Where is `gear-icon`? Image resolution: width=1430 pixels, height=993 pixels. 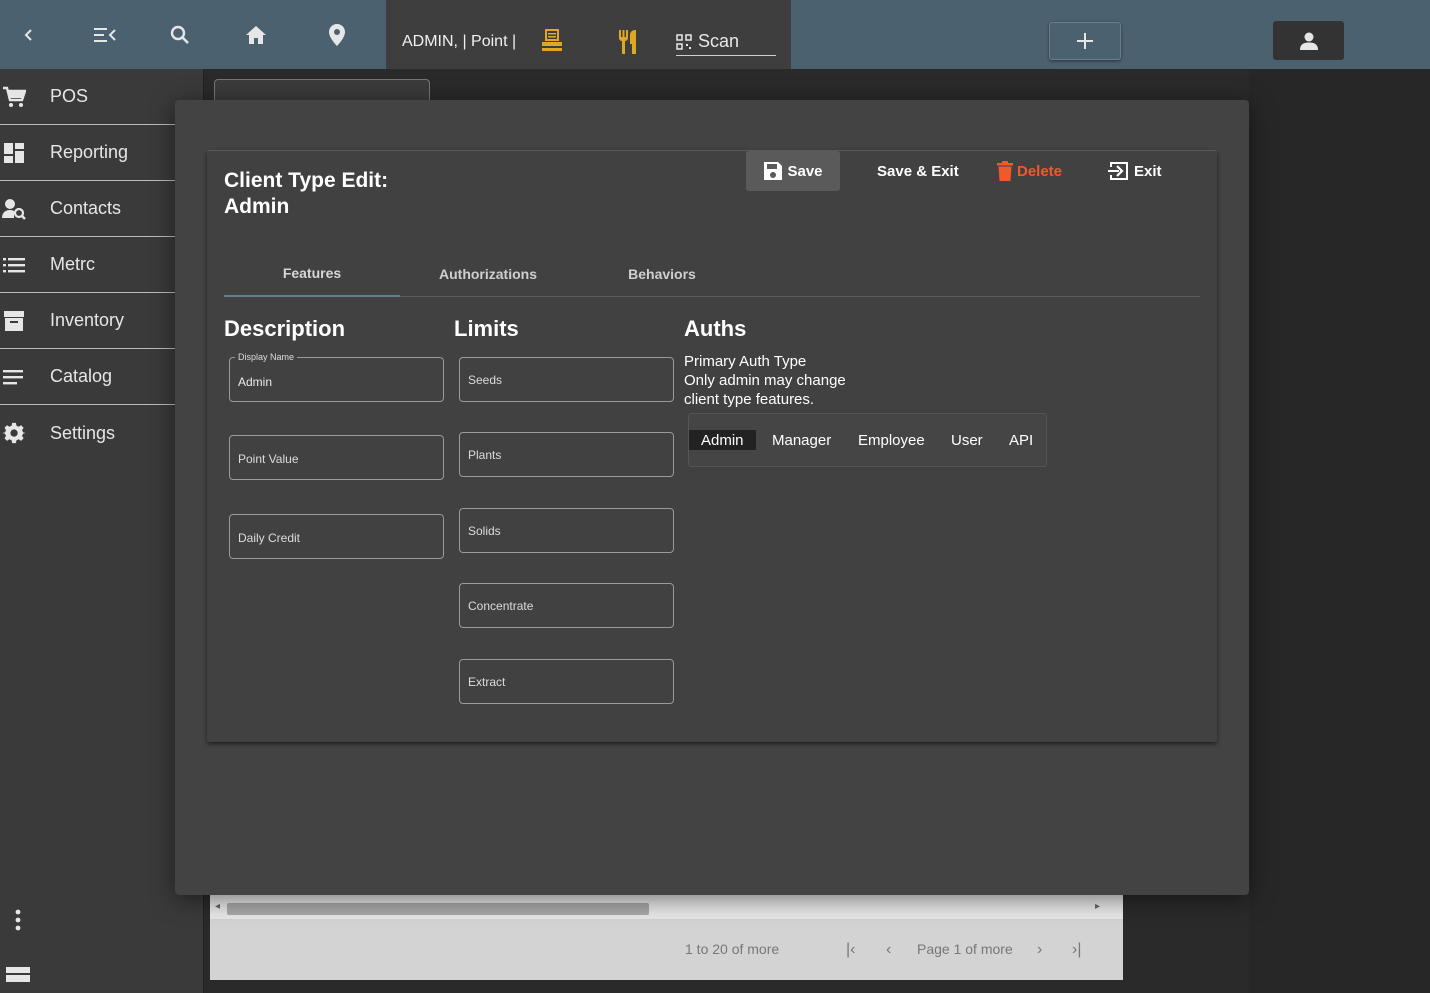
gear-icon is located at coordinates (25, 433).